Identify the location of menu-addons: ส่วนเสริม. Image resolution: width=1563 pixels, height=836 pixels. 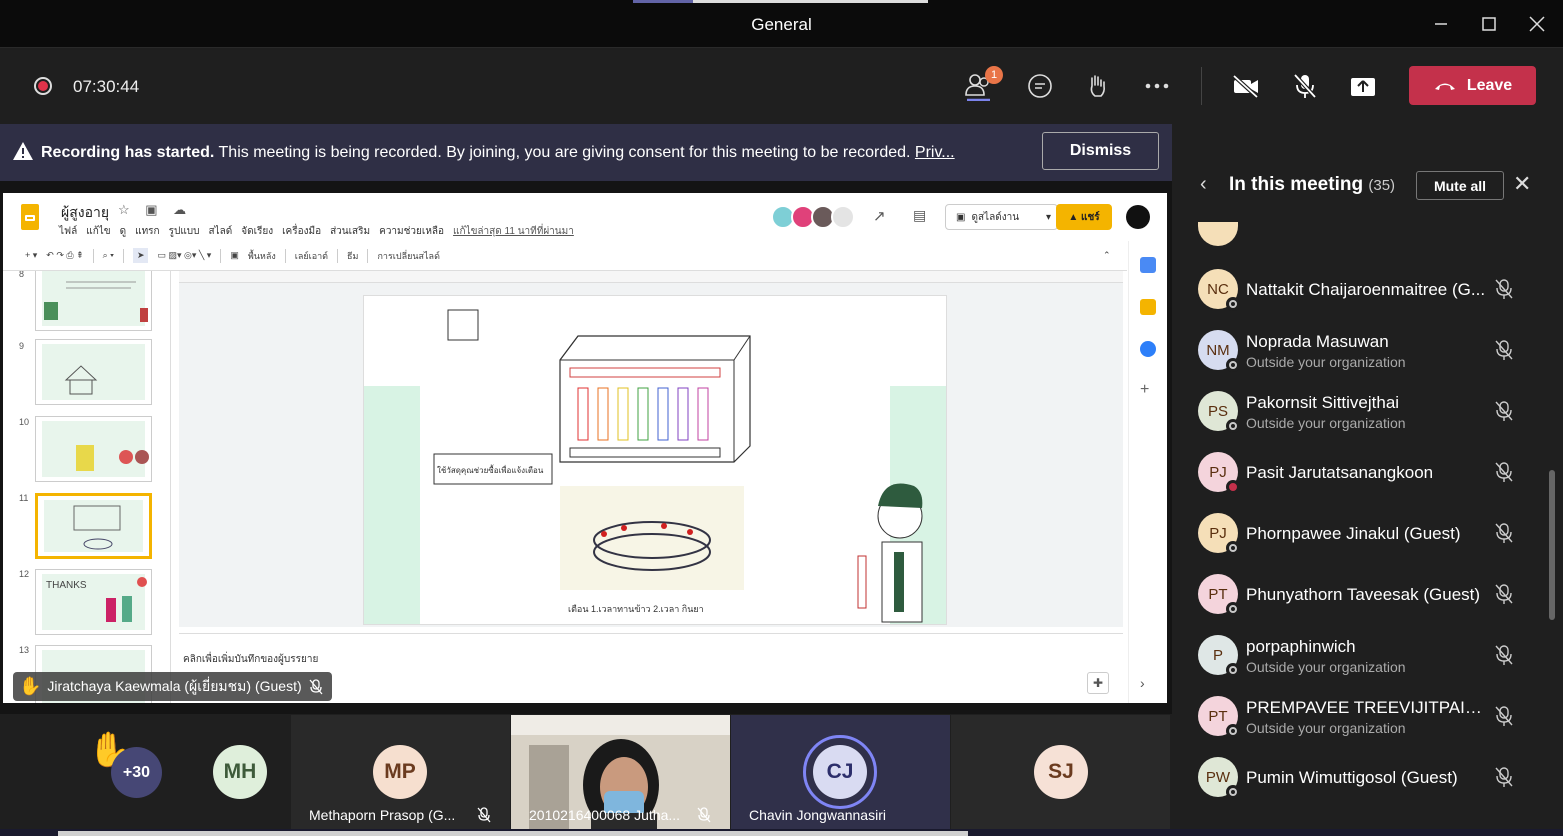
(350, 231).